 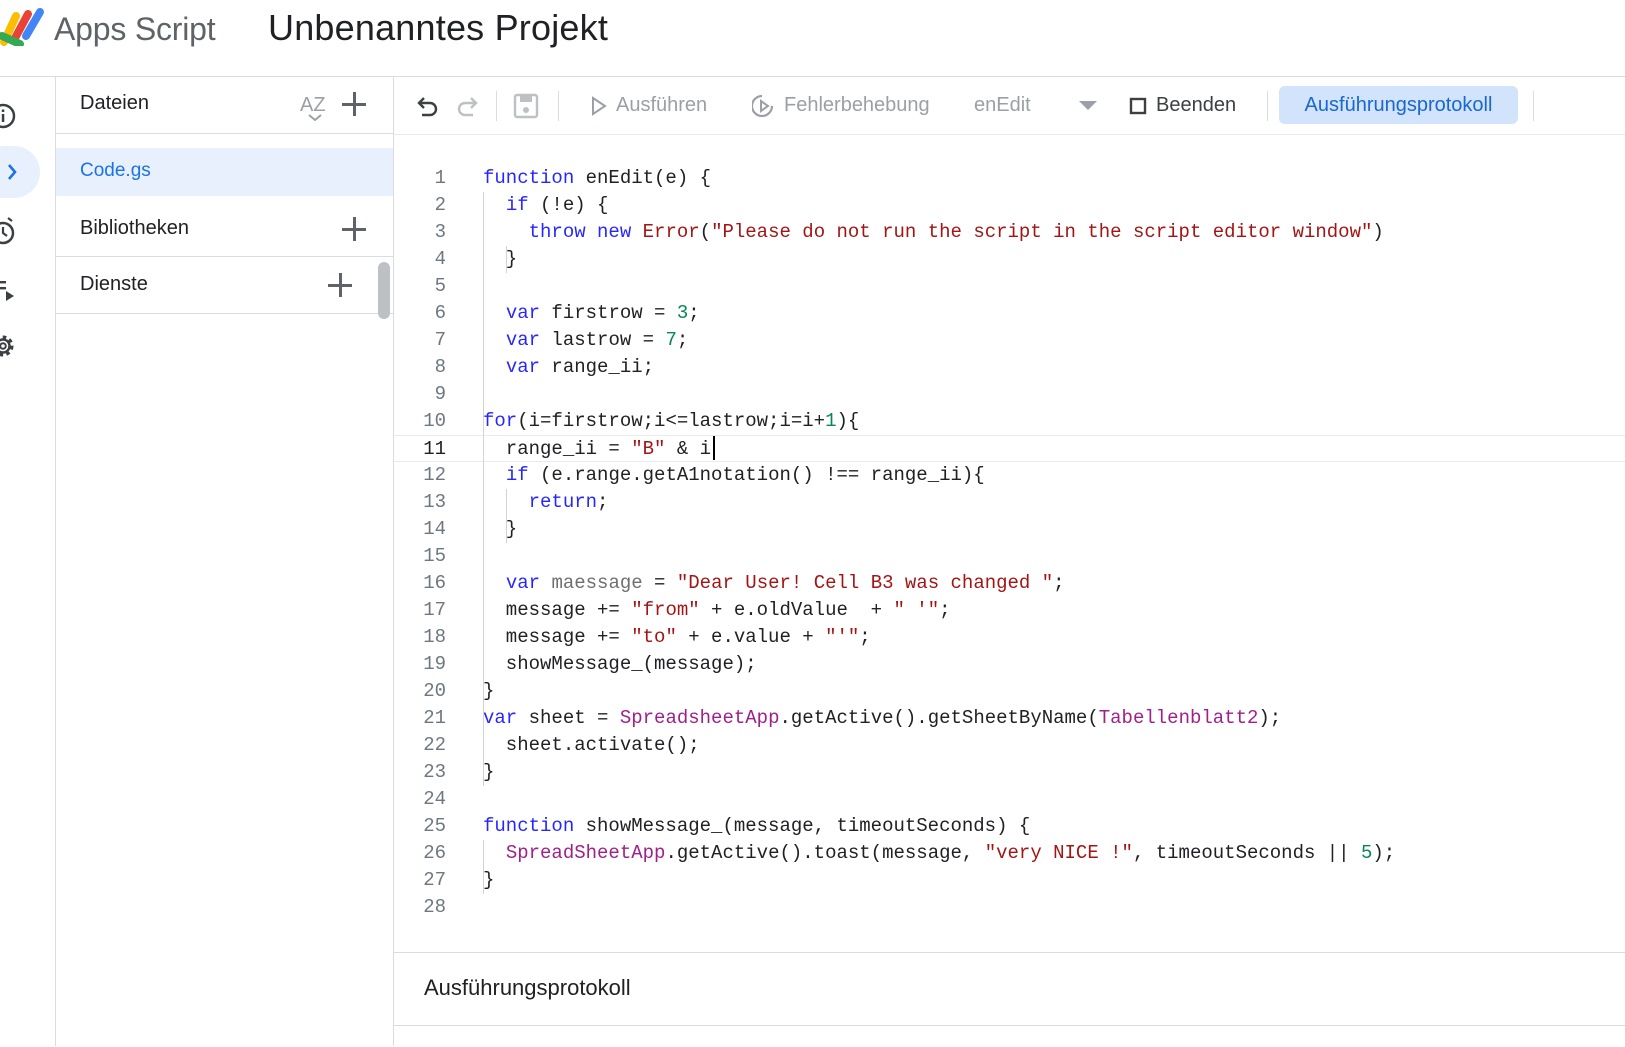 What do you see at coordinates (115, 170) in the screenshot?
I see `file-label: Code.gs` at bounding box center [115, 170].